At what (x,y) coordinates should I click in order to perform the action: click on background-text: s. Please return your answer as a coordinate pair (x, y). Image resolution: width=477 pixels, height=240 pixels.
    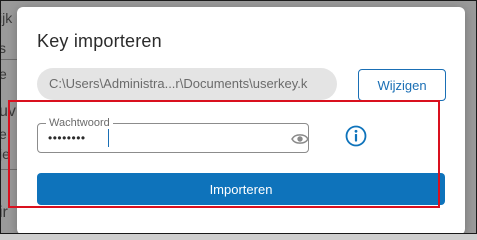
    Looking at the image, I should click on (3, 48).